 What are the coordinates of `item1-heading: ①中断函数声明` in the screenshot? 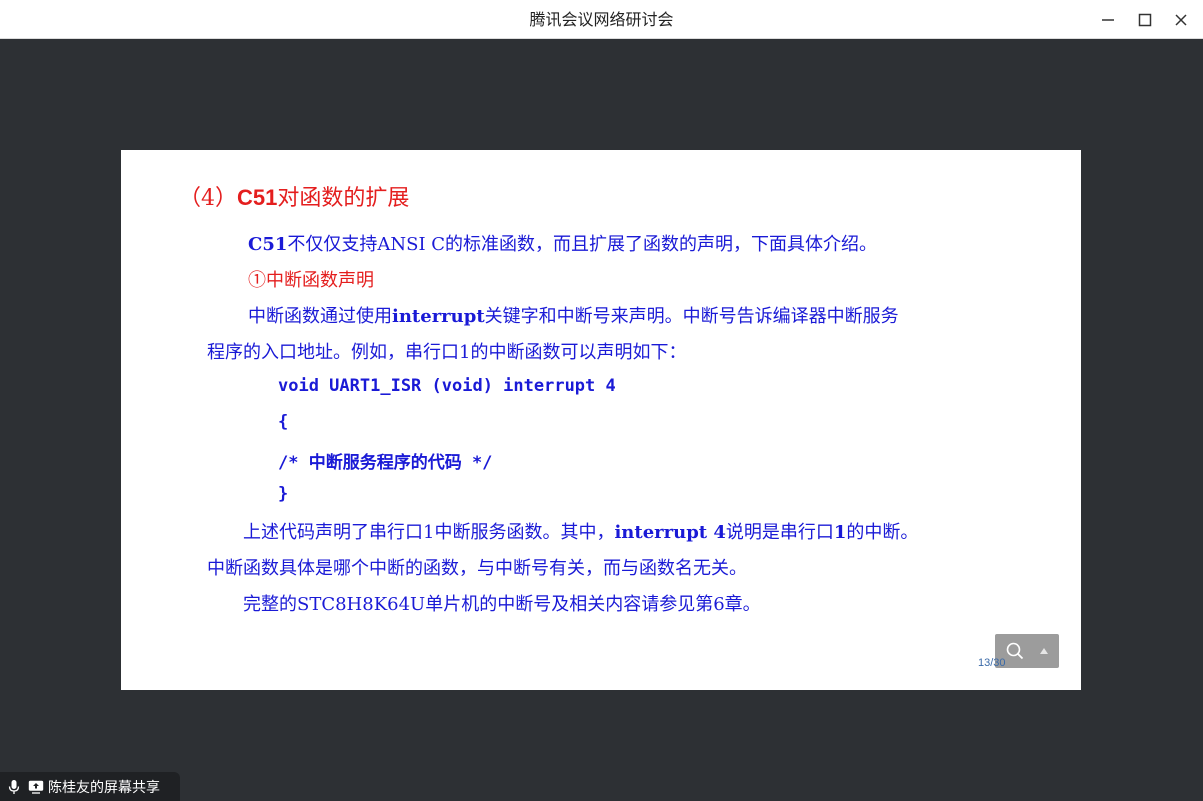 It's located at (311, 280).